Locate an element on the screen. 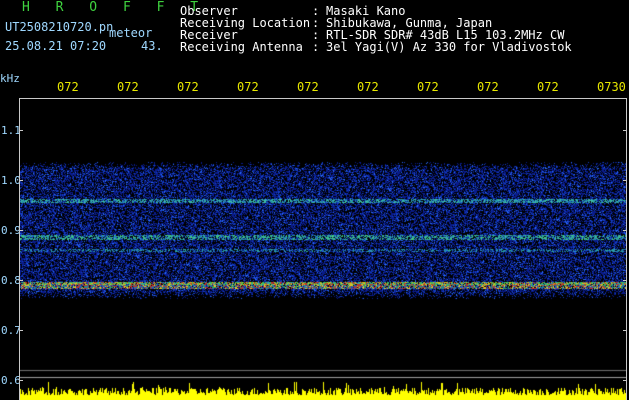  khz-unit-label: kHz is located at coordinates (10, 78).